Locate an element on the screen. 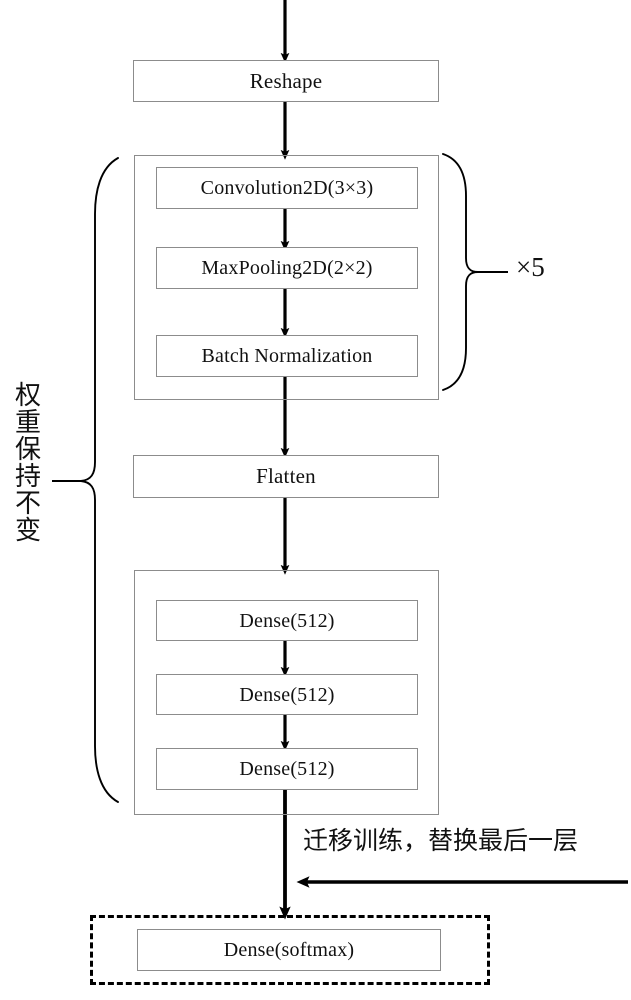 The height and width of the screenshot is (1000, 631). node-reshape: Reshape is located at coordinates (286, 81).